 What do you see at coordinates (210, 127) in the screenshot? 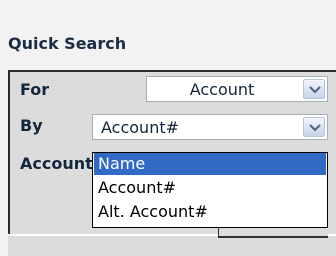
I see `by-select: Account#` at bounding box center [210, 127].